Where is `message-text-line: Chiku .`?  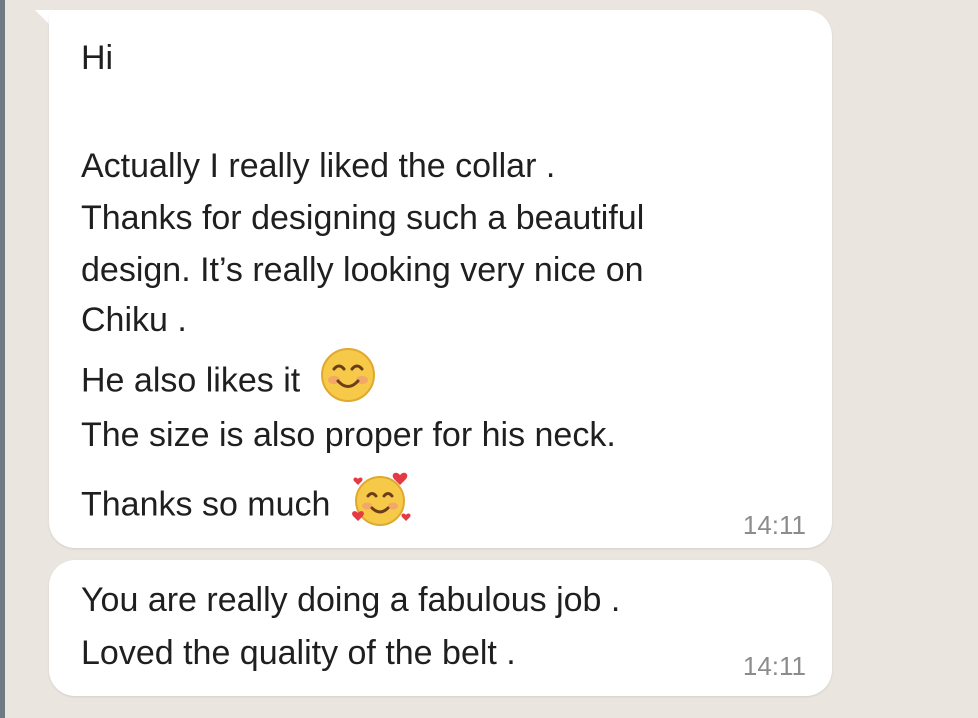 message-text-line: Chiku . is located at coordinates (134, 320).